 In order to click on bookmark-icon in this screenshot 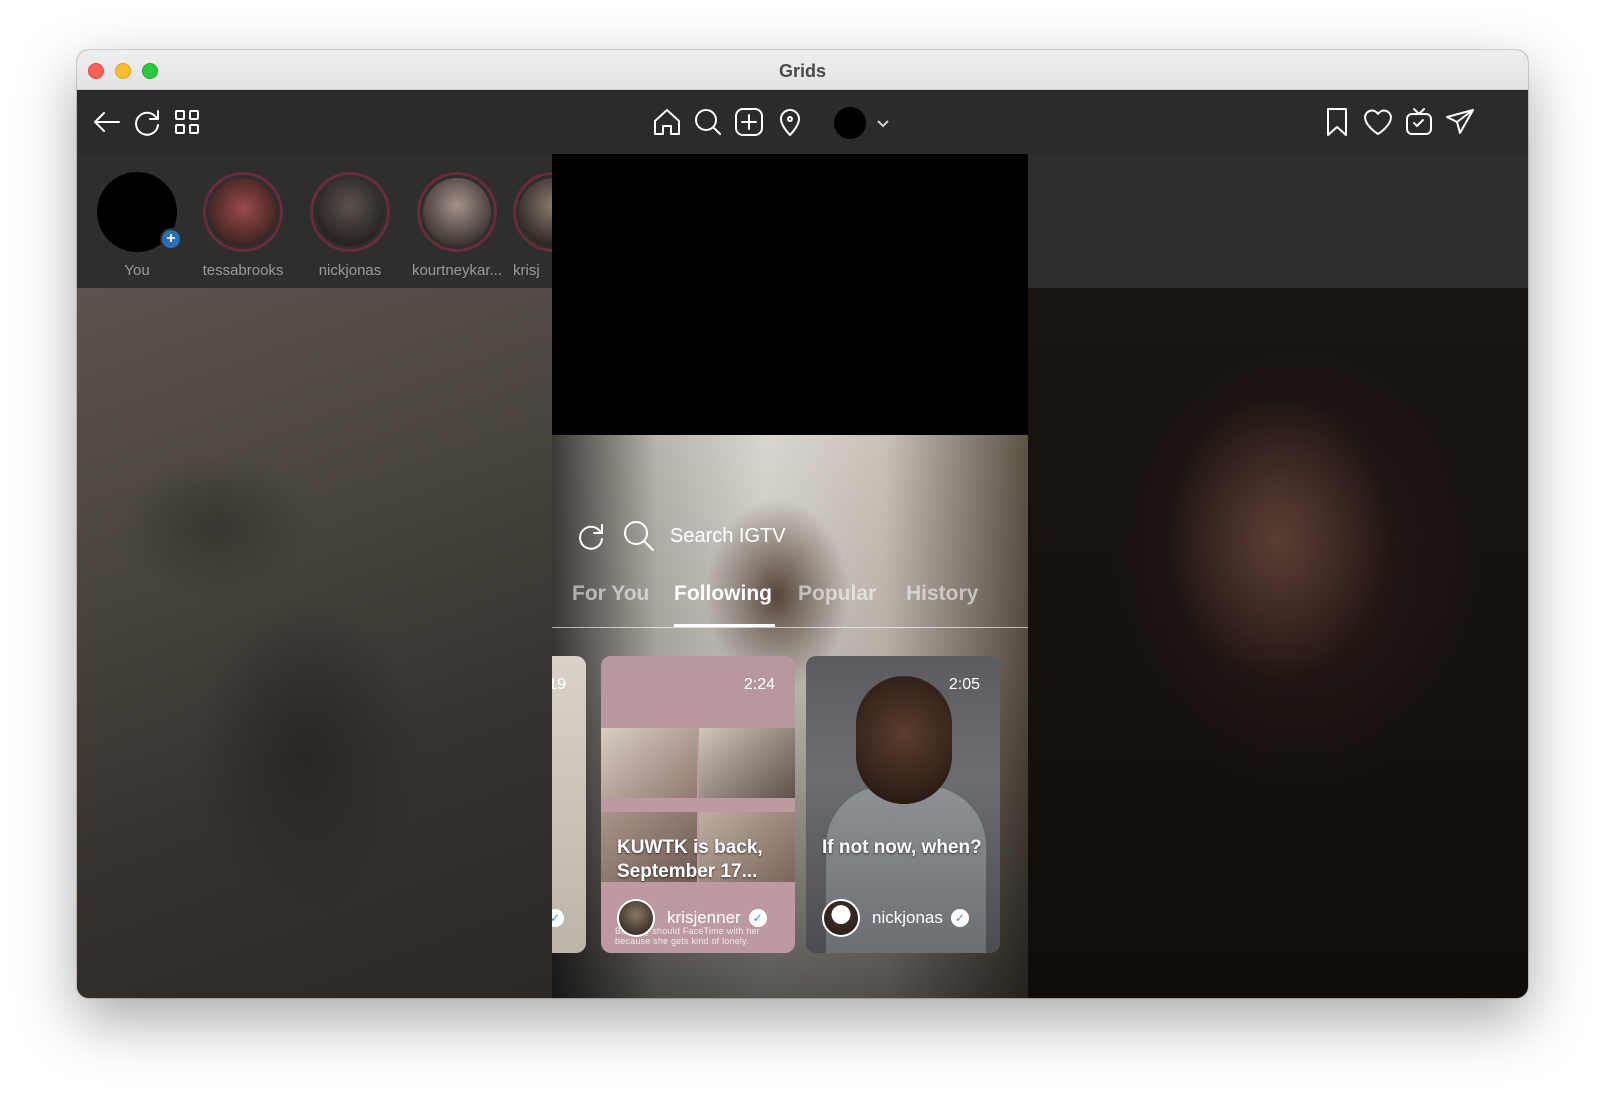, I will do `click(1337, 122)`.